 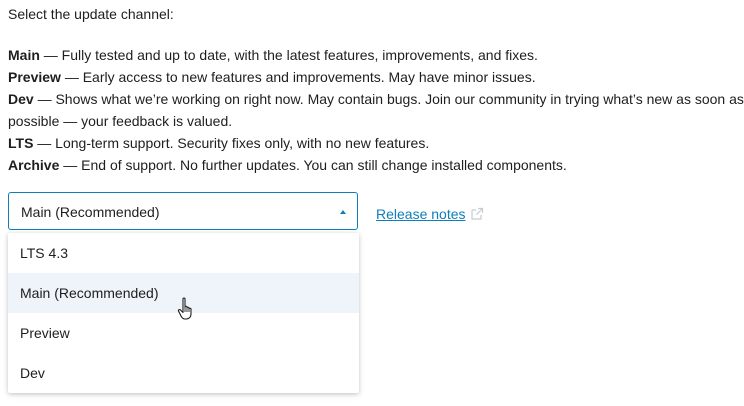 I want to click on intro-text: Select the update channel:, so click(x=91, y=14).